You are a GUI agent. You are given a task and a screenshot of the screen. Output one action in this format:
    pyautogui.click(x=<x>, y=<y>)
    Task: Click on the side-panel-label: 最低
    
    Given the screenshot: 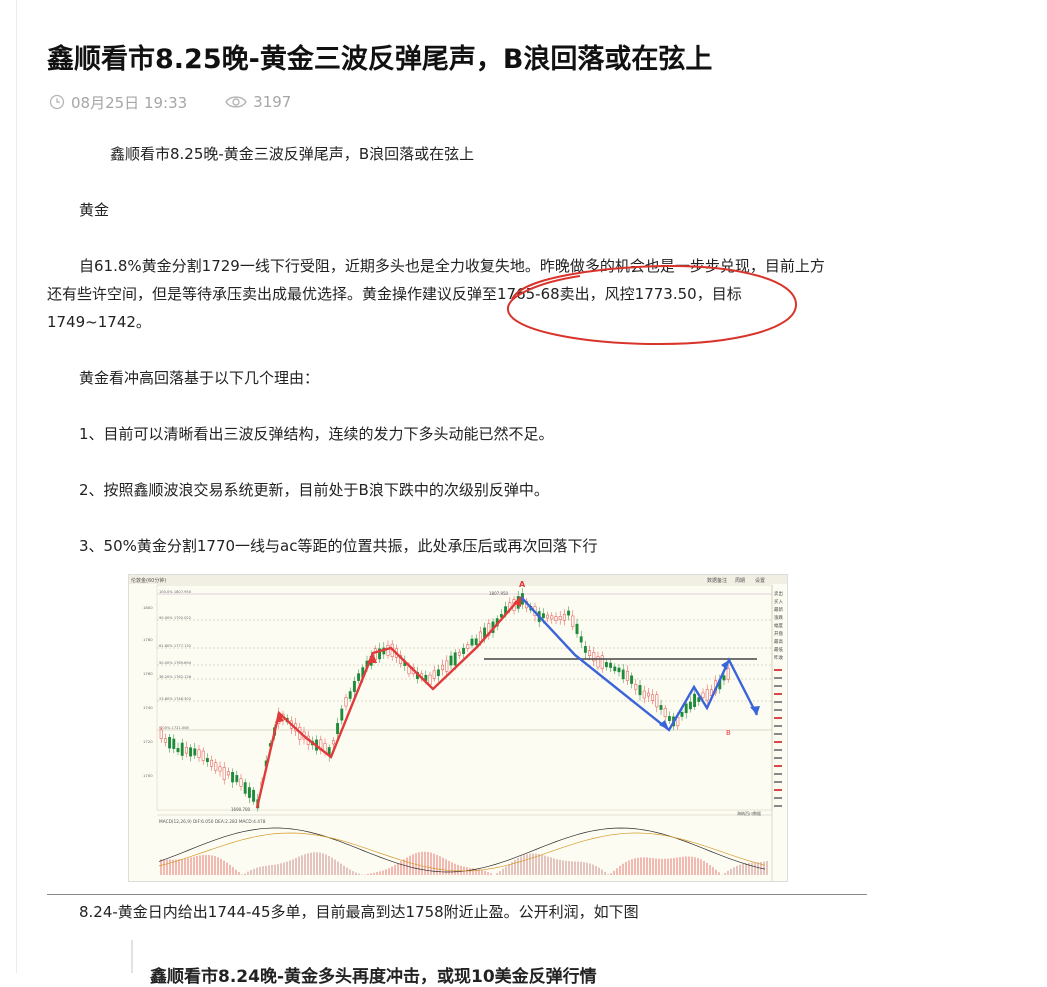 What is the action you would take?
    pyautogui.click(x=778, y=649)
    